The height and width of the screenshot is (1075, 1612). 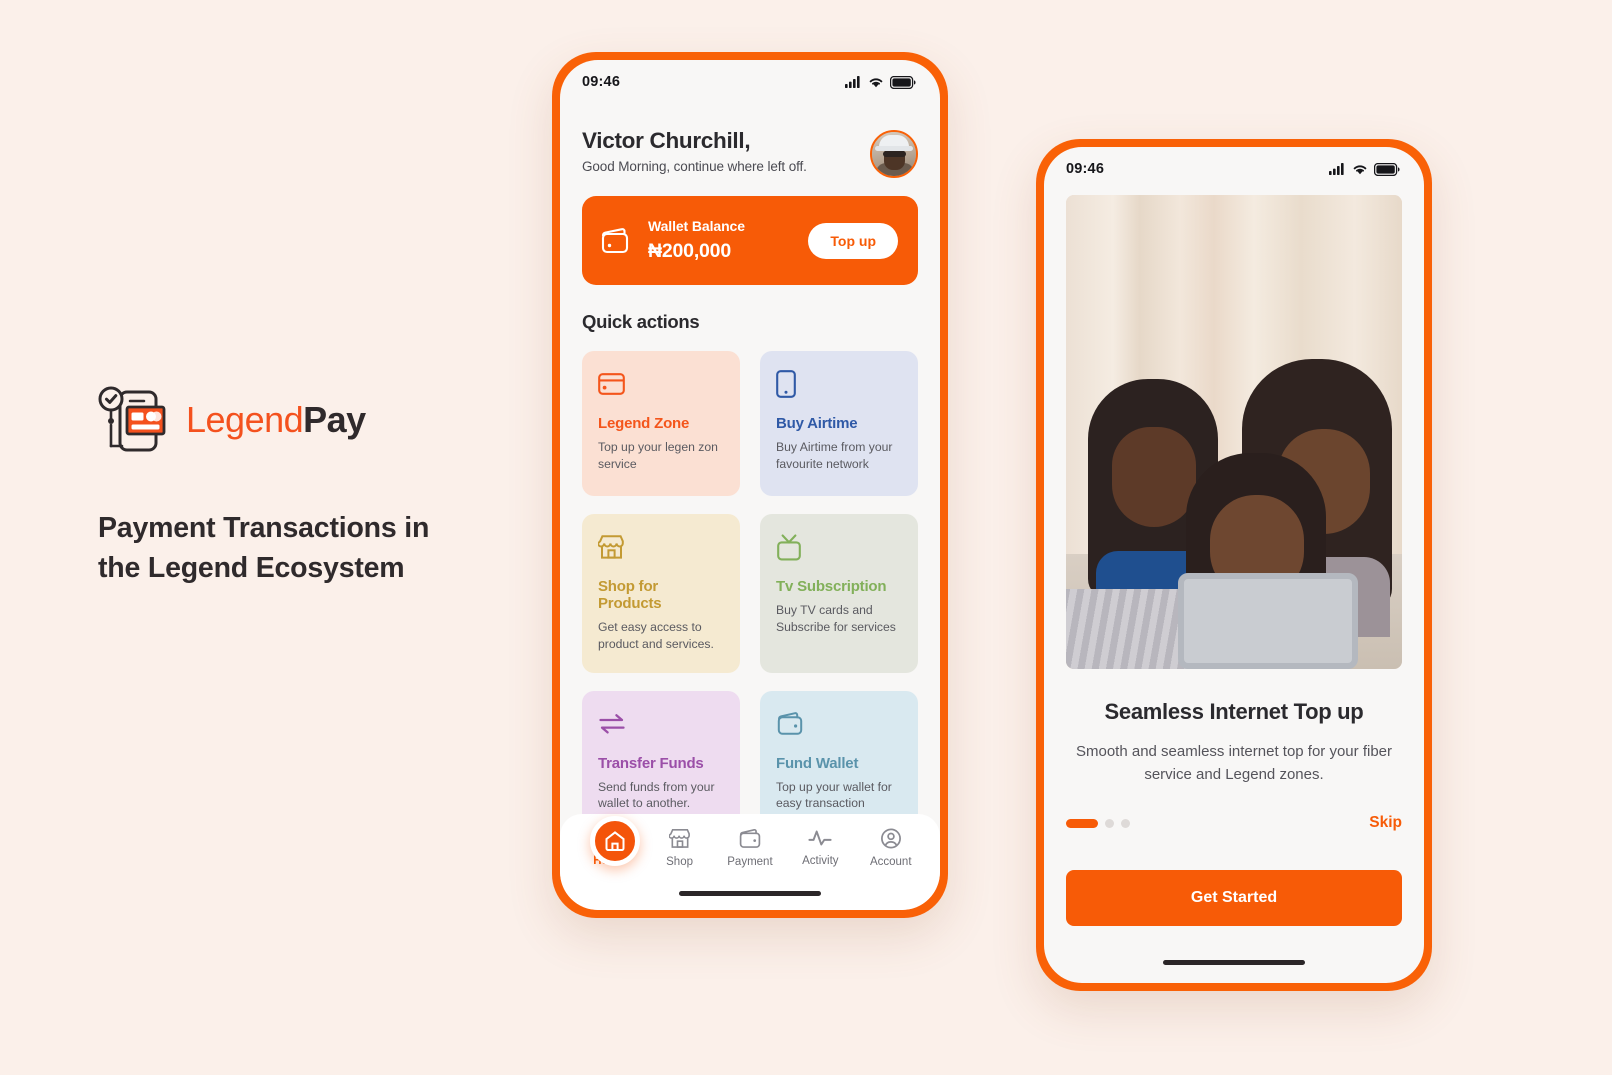 I want to click on avatar-glasses, so click(x=894, y=154).